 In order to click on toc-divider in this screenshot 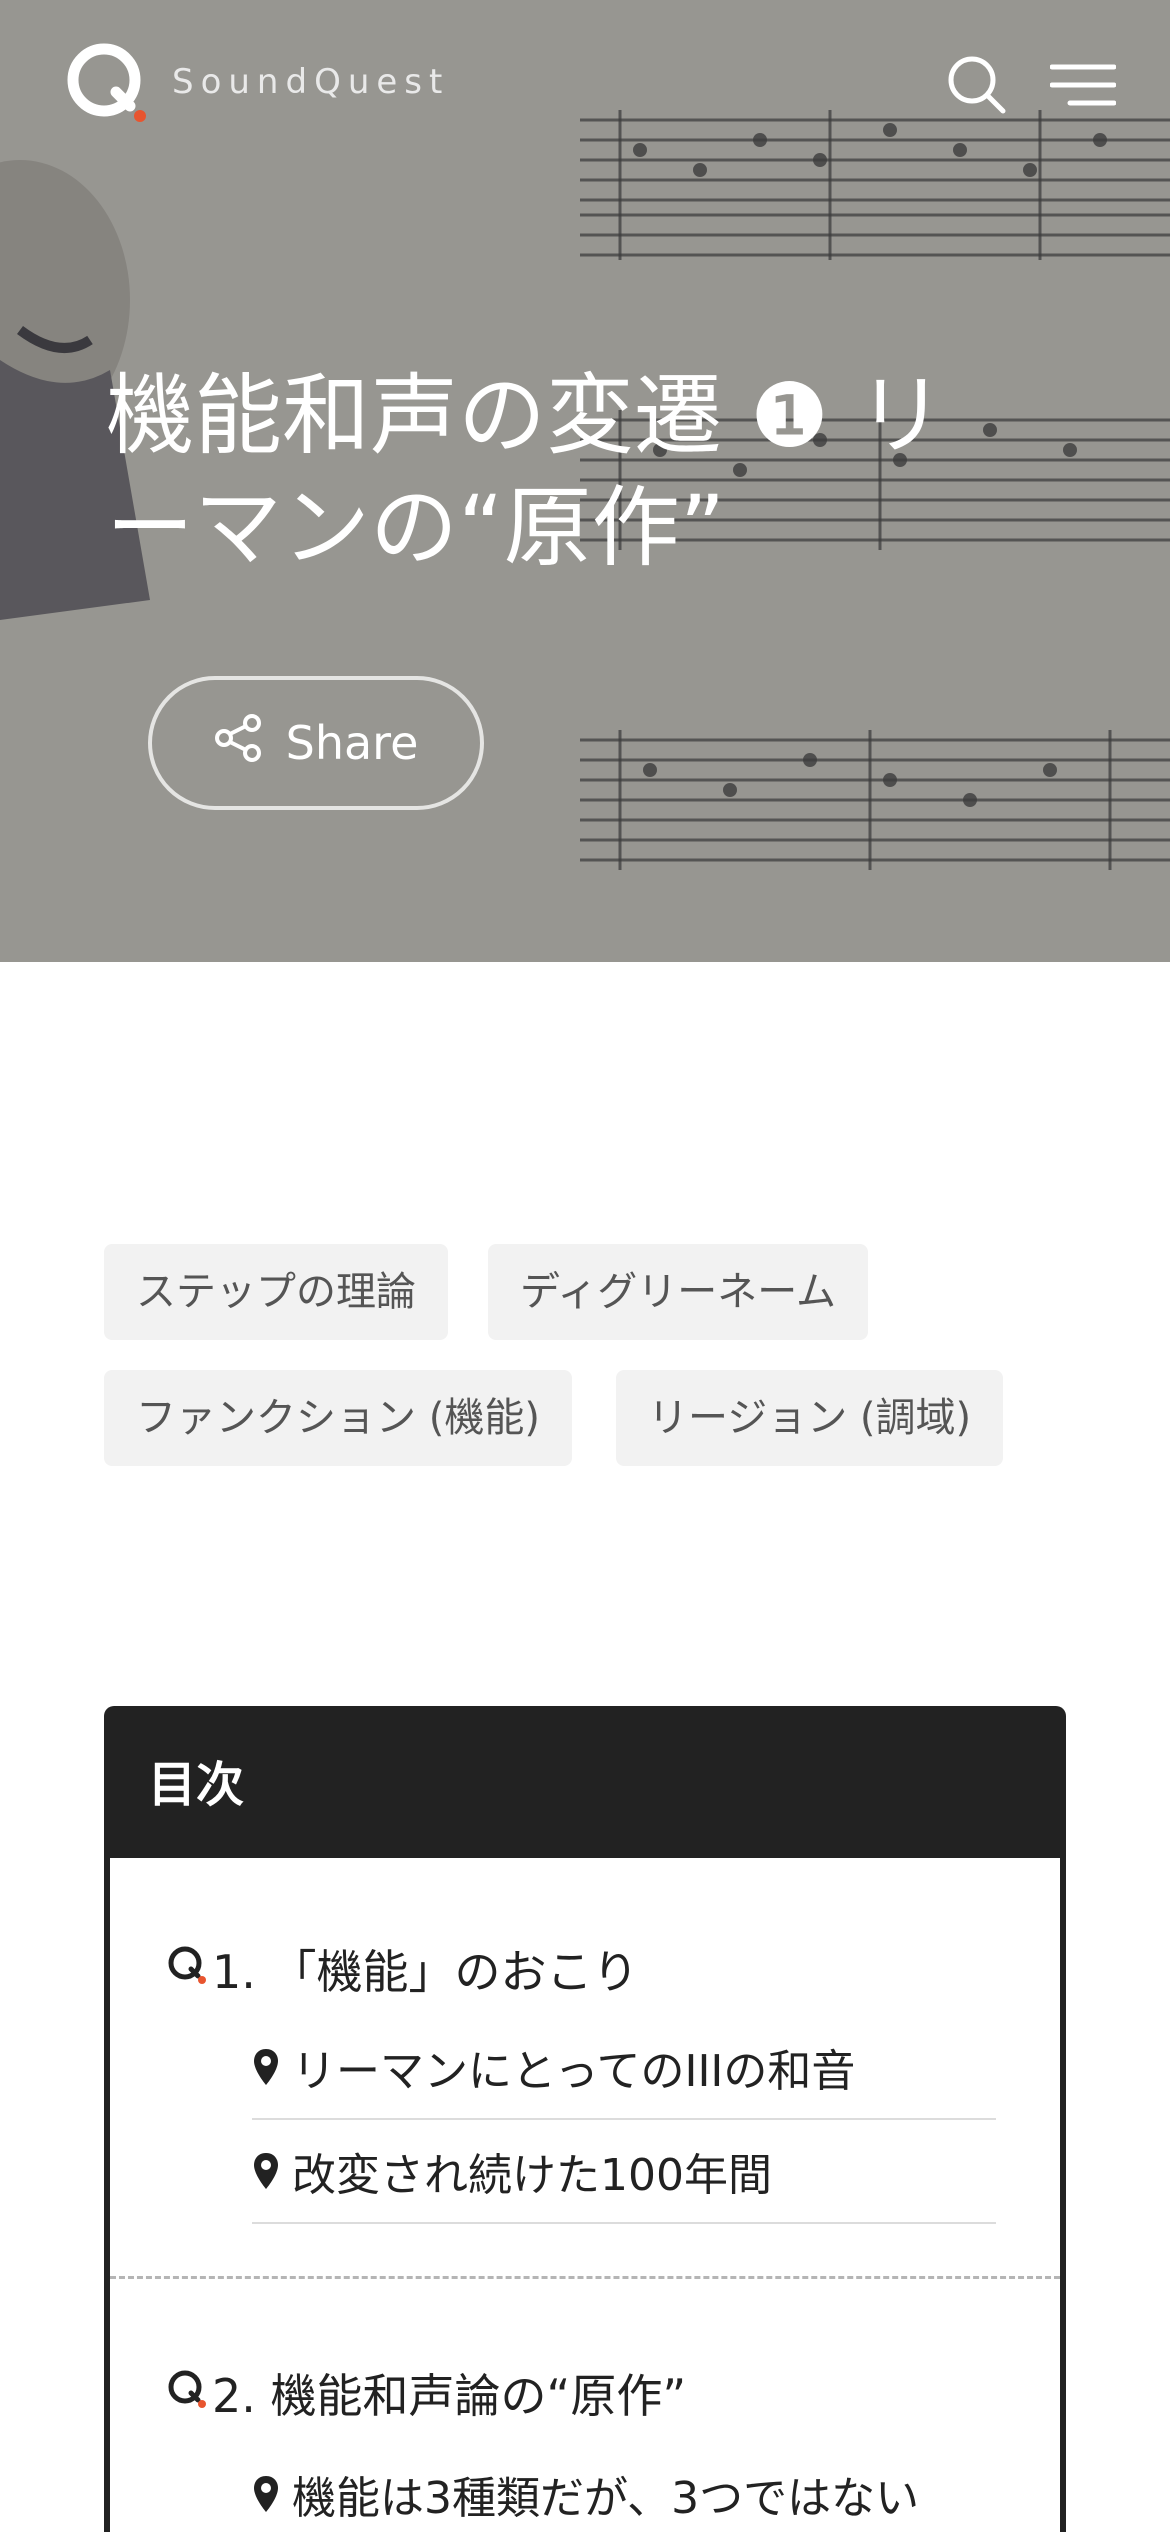, I will do `click(585, 2277)`.